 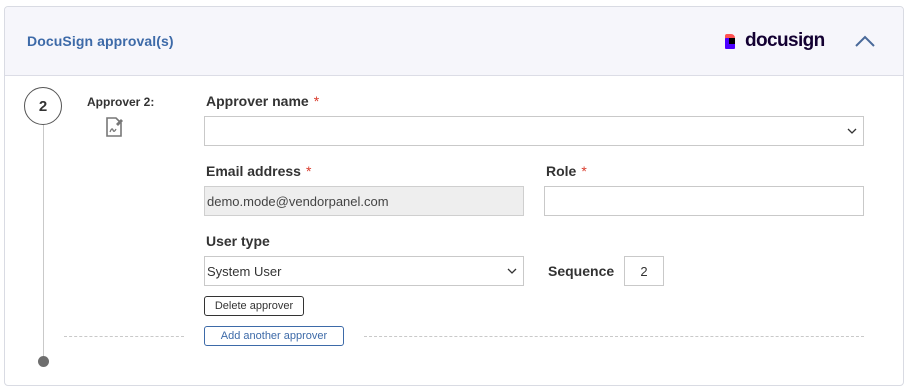 I want to click on docusign-logo-text: docusign, so click(x=785, y=40).